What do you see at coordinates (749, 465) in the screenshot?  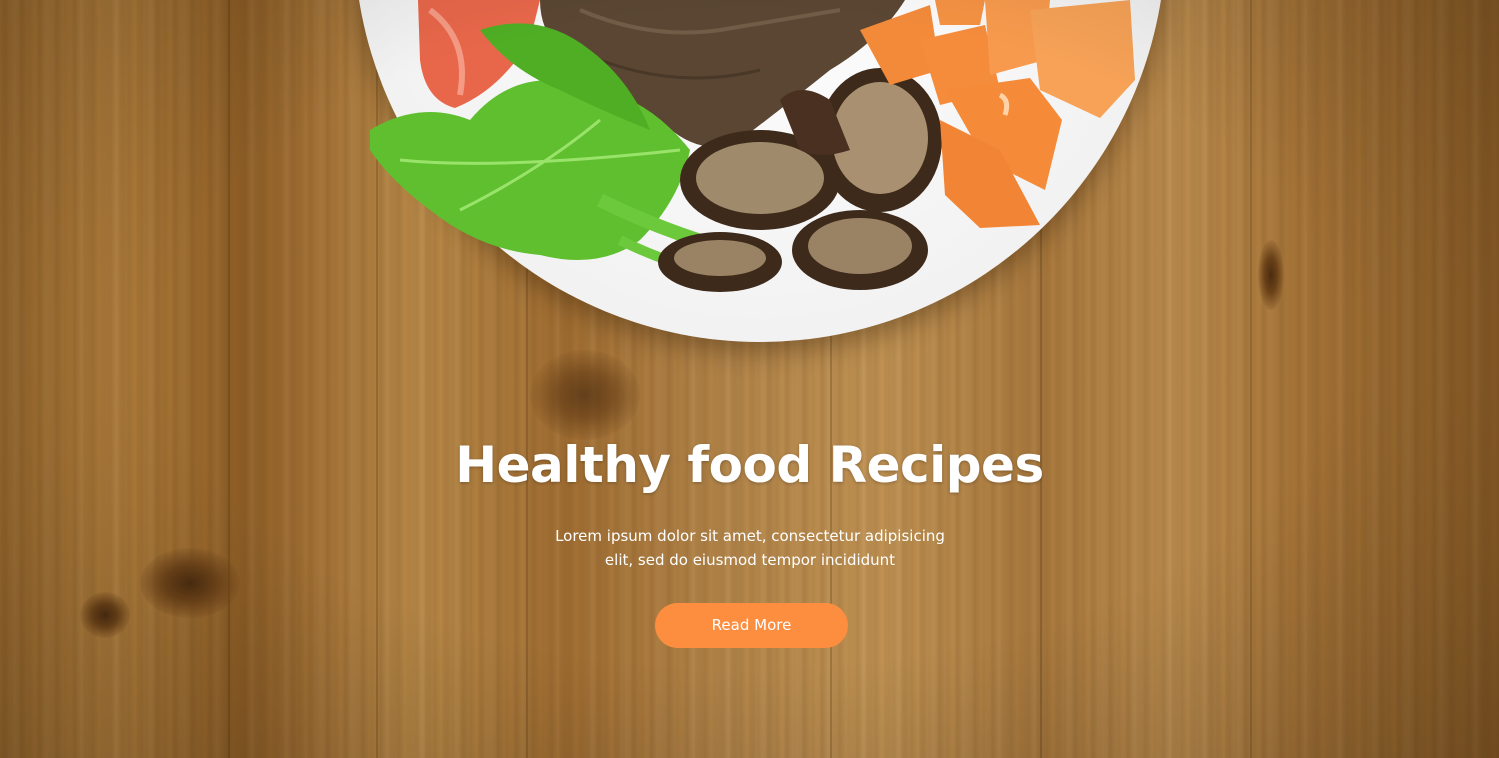 I see `hero-title: Healthy food Recipes` at bounding box center [749, 465].